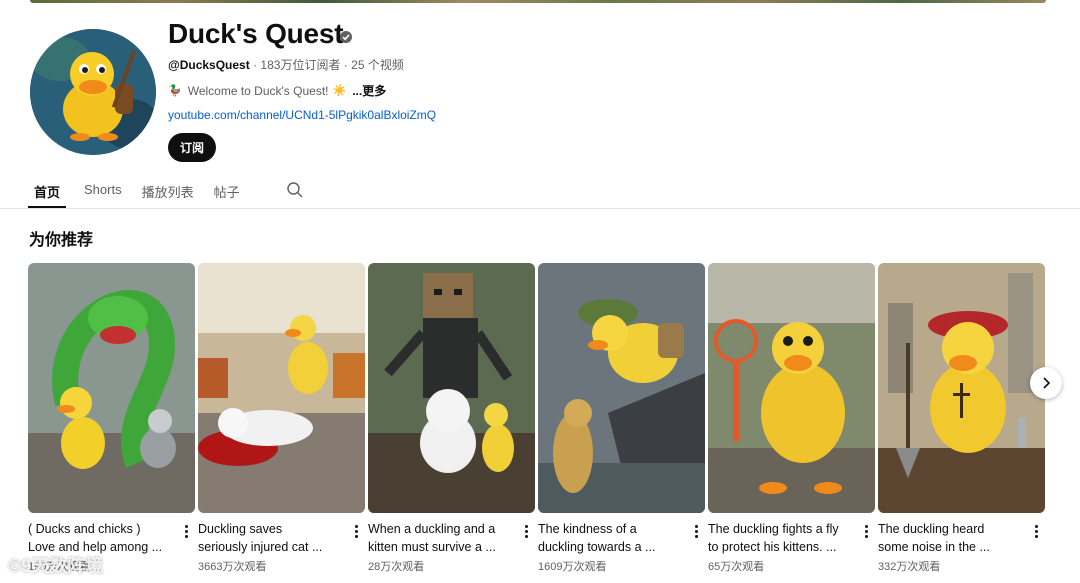  What do you see at coordinates (227, 189) in the screenshot?
I see `tab-posts: 帖子` at bounding box center [227, 189].